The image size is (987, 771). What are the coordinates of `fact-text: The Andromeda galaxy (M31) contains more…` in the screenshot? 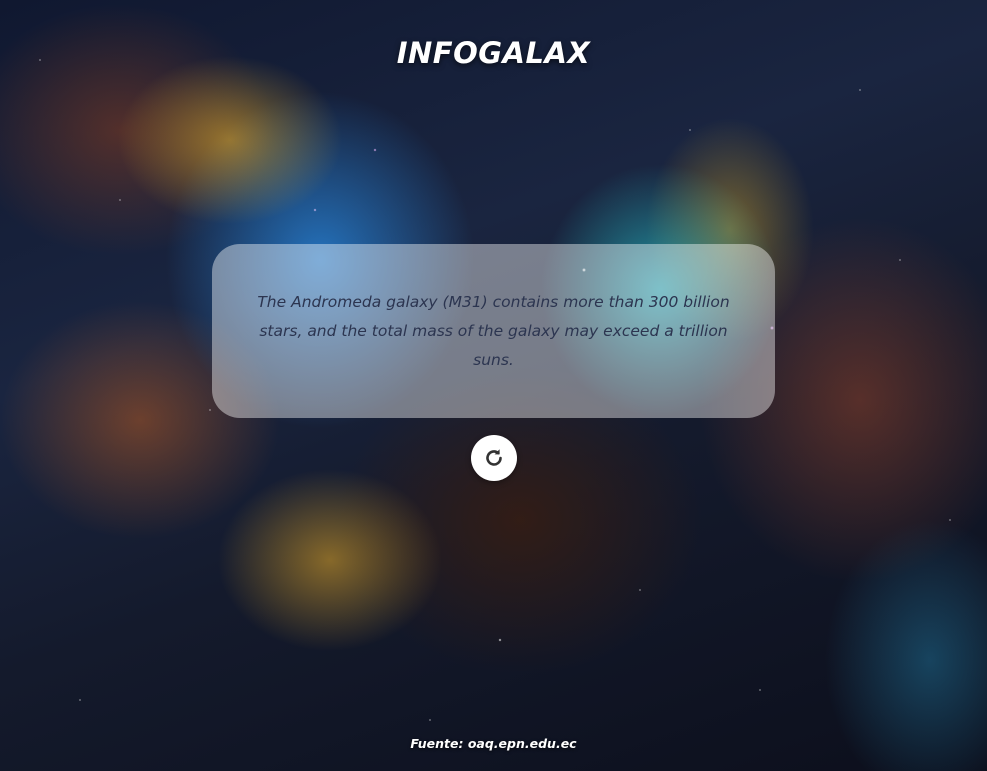 It's located at (493, 331).